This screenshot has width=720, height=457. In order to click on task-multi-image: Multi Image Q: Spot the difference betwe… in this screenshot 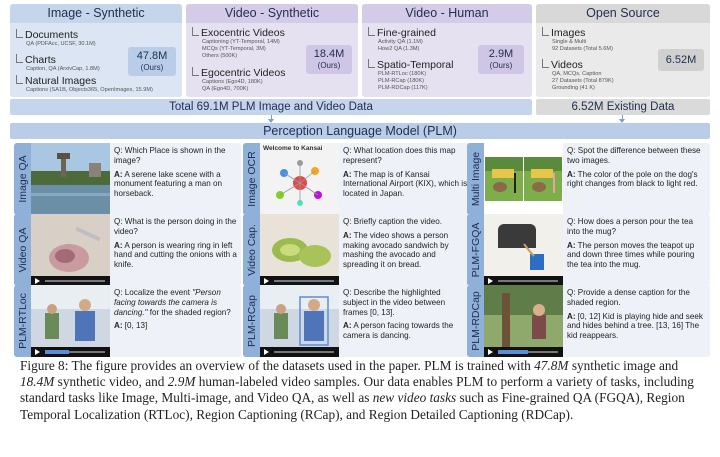, I will do `click(588, 179)`.